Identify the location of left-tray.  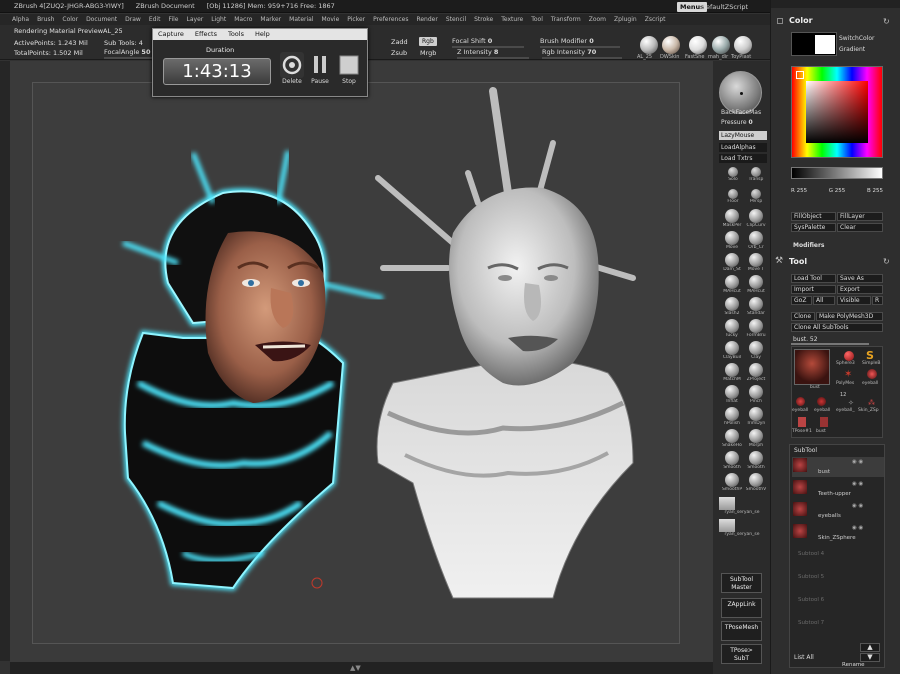
(5, 361).